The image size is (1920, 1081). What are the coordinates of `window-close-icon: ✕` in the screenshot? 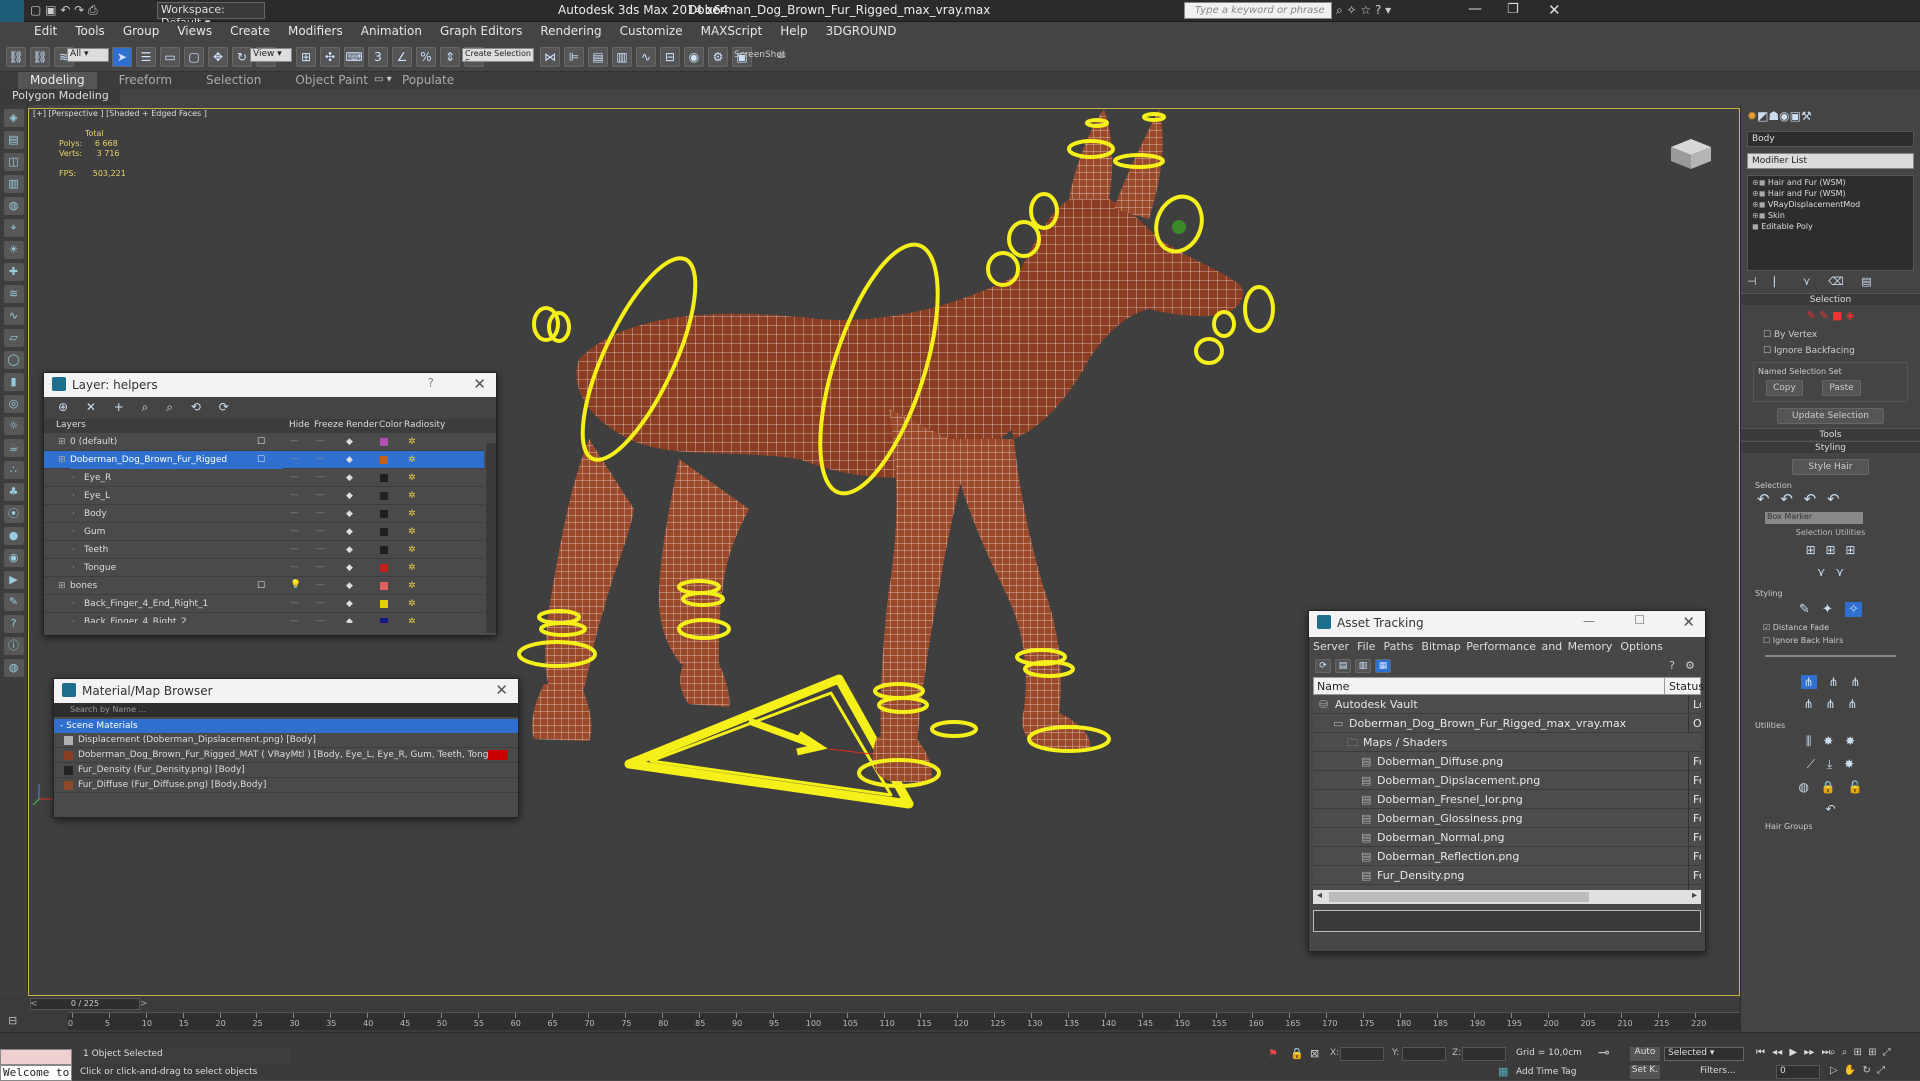 It's located at (1554, 10).